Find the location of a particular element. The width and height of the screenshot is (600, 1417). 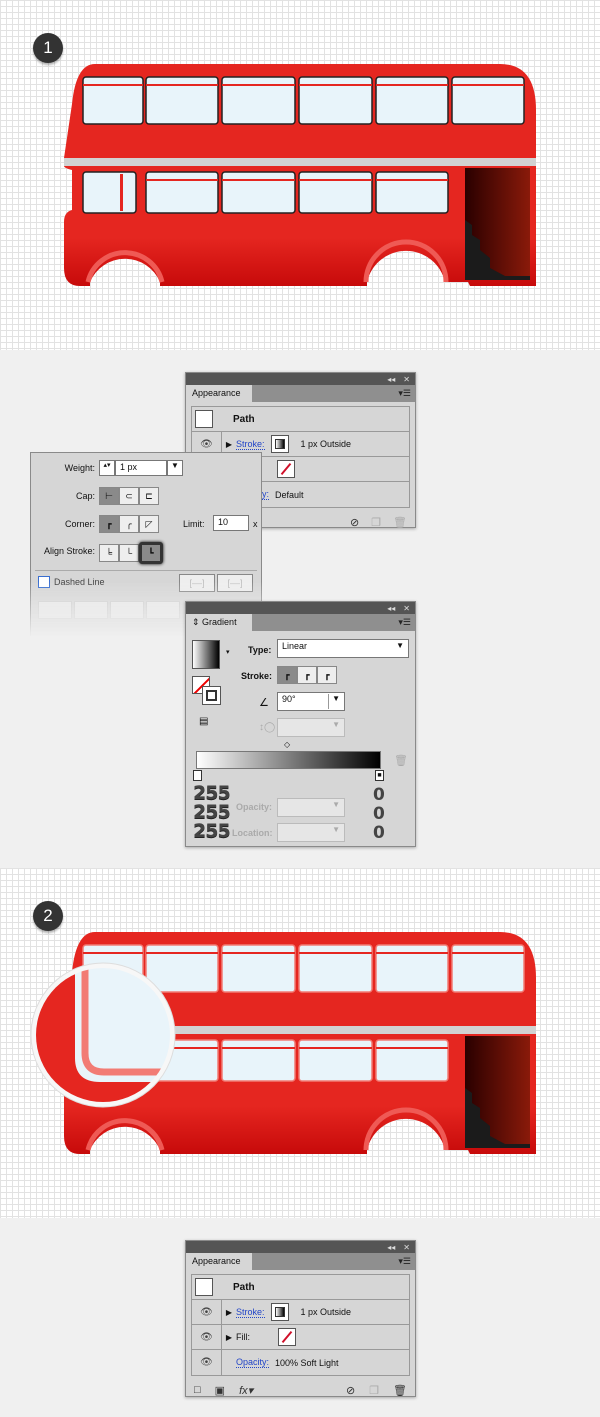

add-stroke-icon: □ is located at coordinates (197, 1390).